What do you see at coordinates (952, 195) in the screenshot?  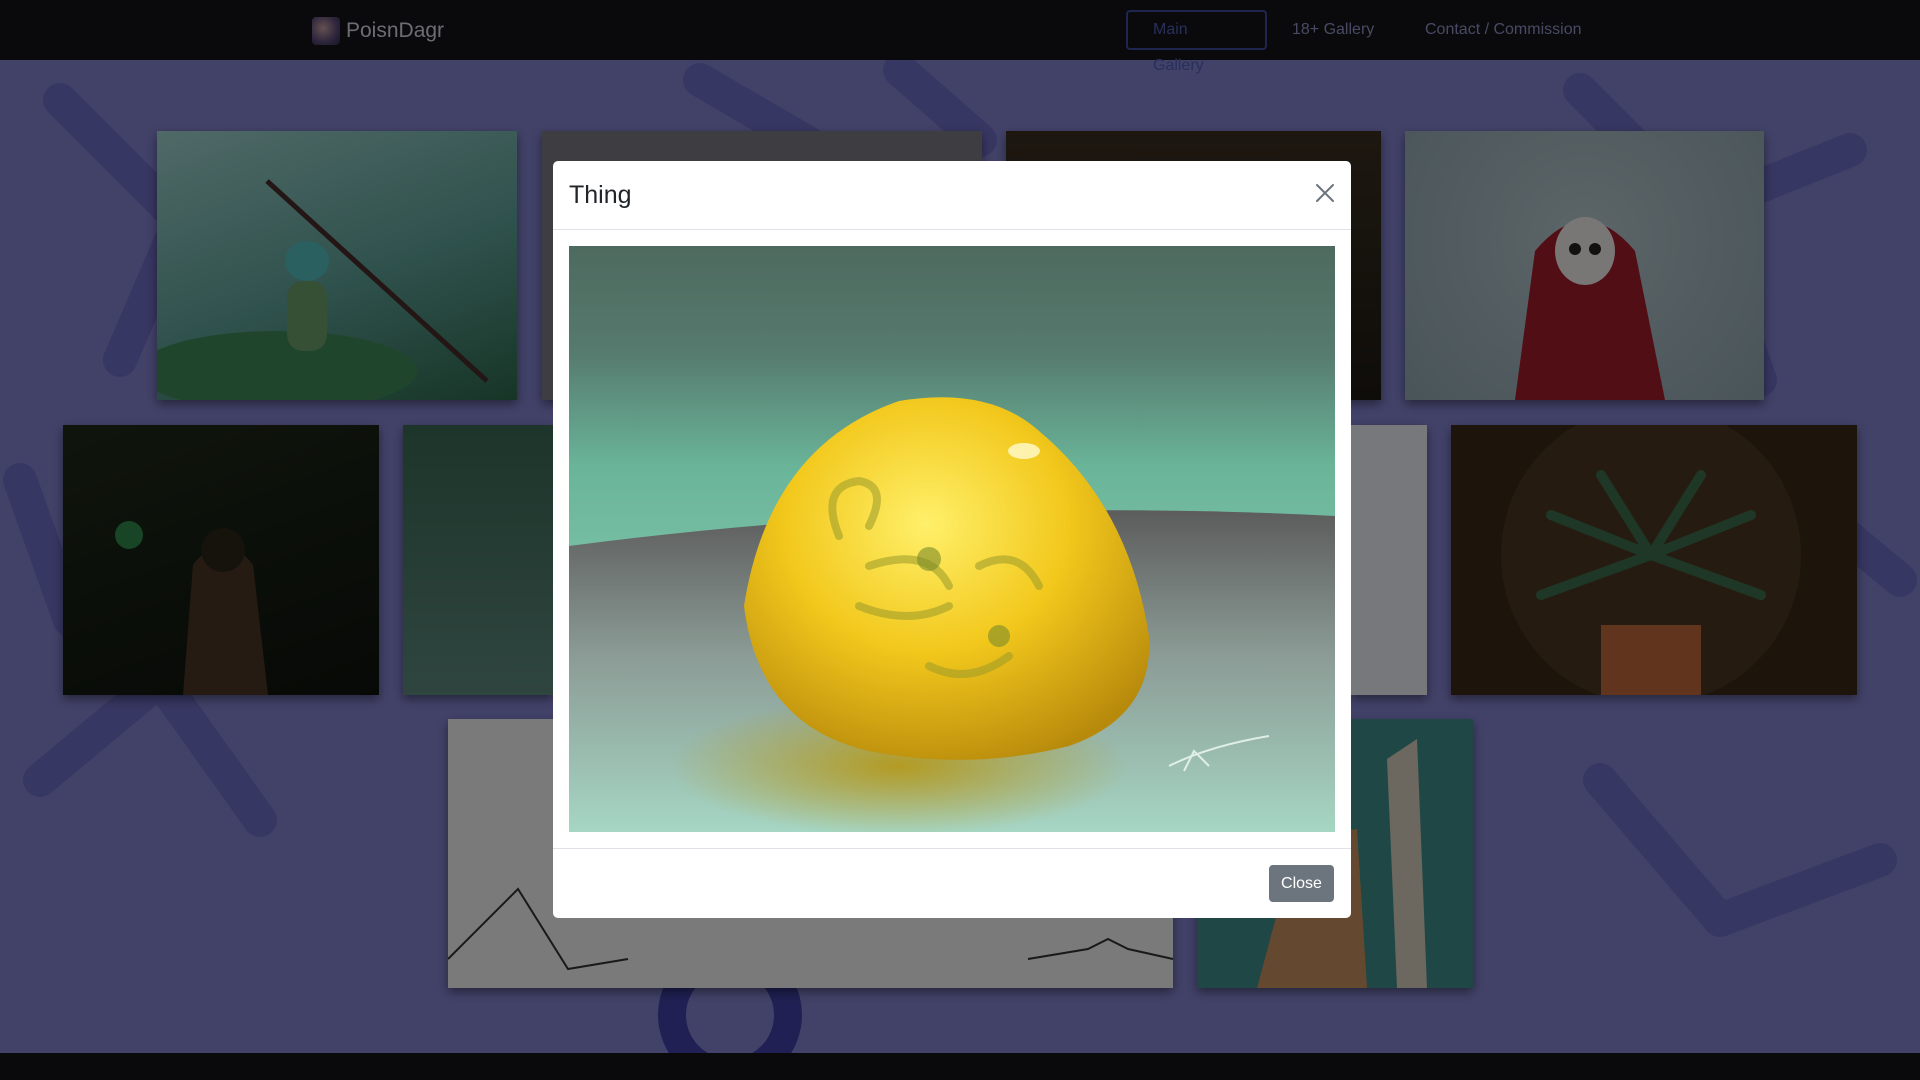 I see `modal-header: Thing` at bounding box center [952, 195].